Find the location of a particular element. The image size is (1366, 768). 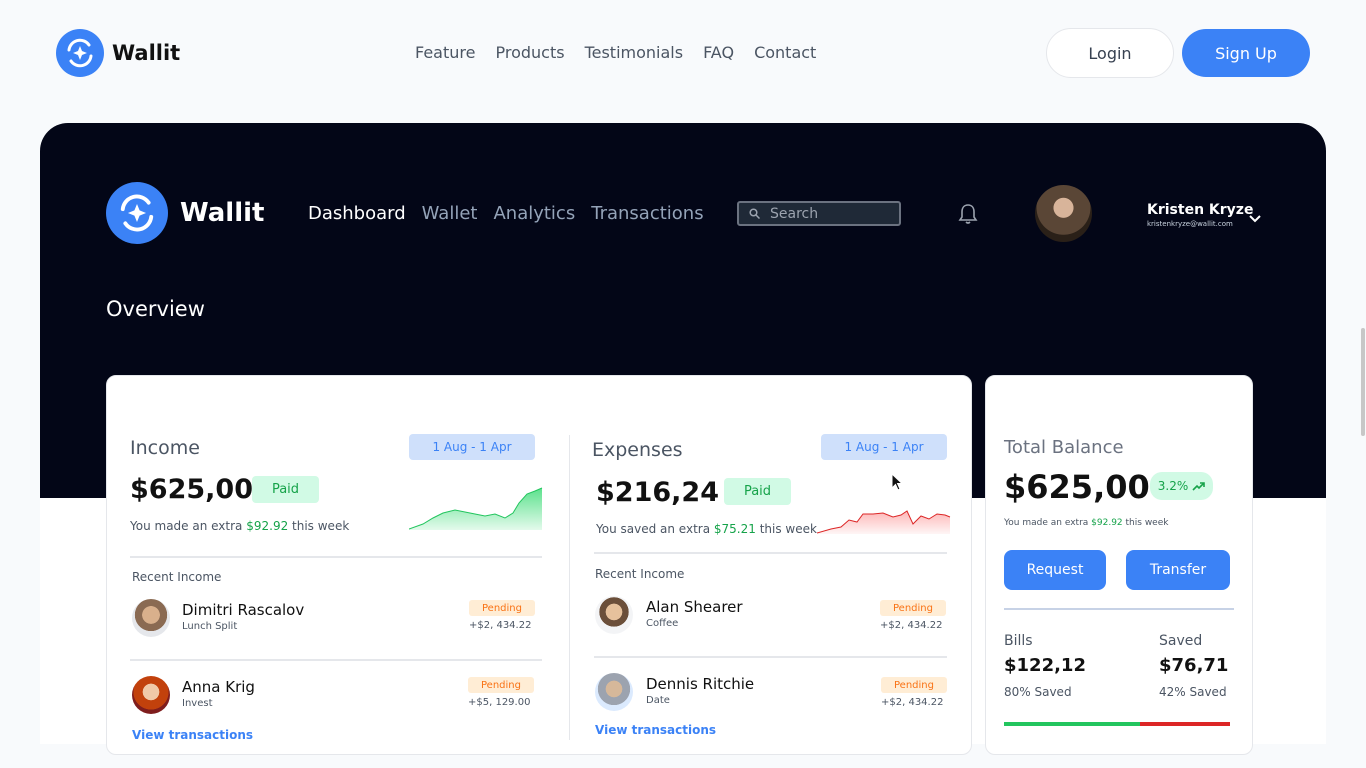

dashboard-tabs: Dashboard Wallet Analytics Transactions is located at coordinates (506, 213).